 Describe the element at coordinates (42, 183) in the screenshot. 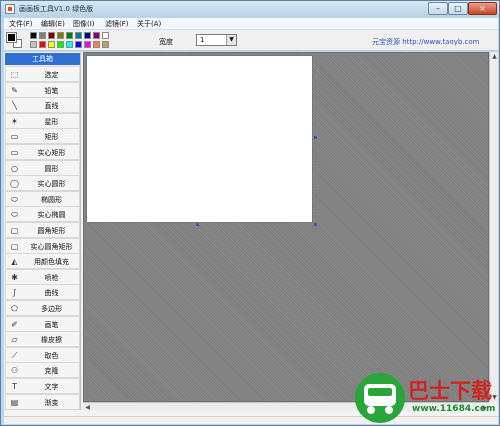

I see `tool-button: ◯ 实心圆形` at that location.